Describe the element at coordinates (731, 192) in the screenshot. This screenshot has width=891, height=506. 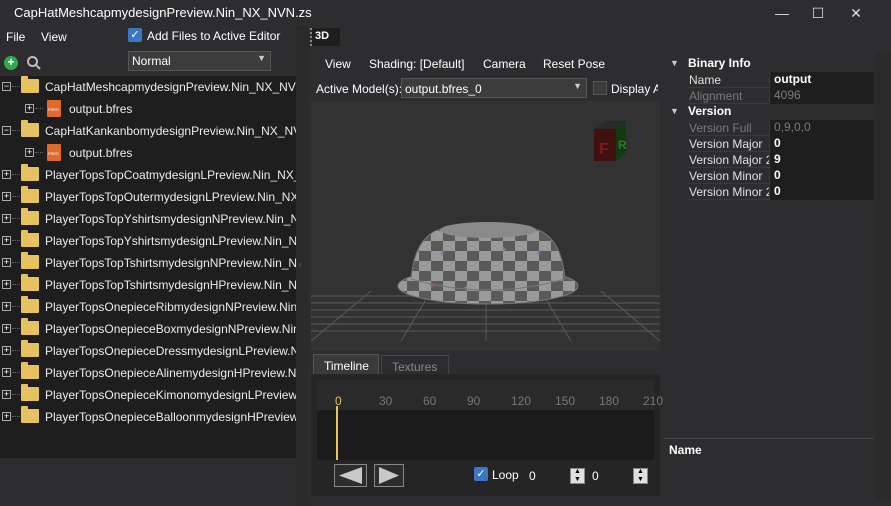
I see `property-key: Version Minor 2` at that location.